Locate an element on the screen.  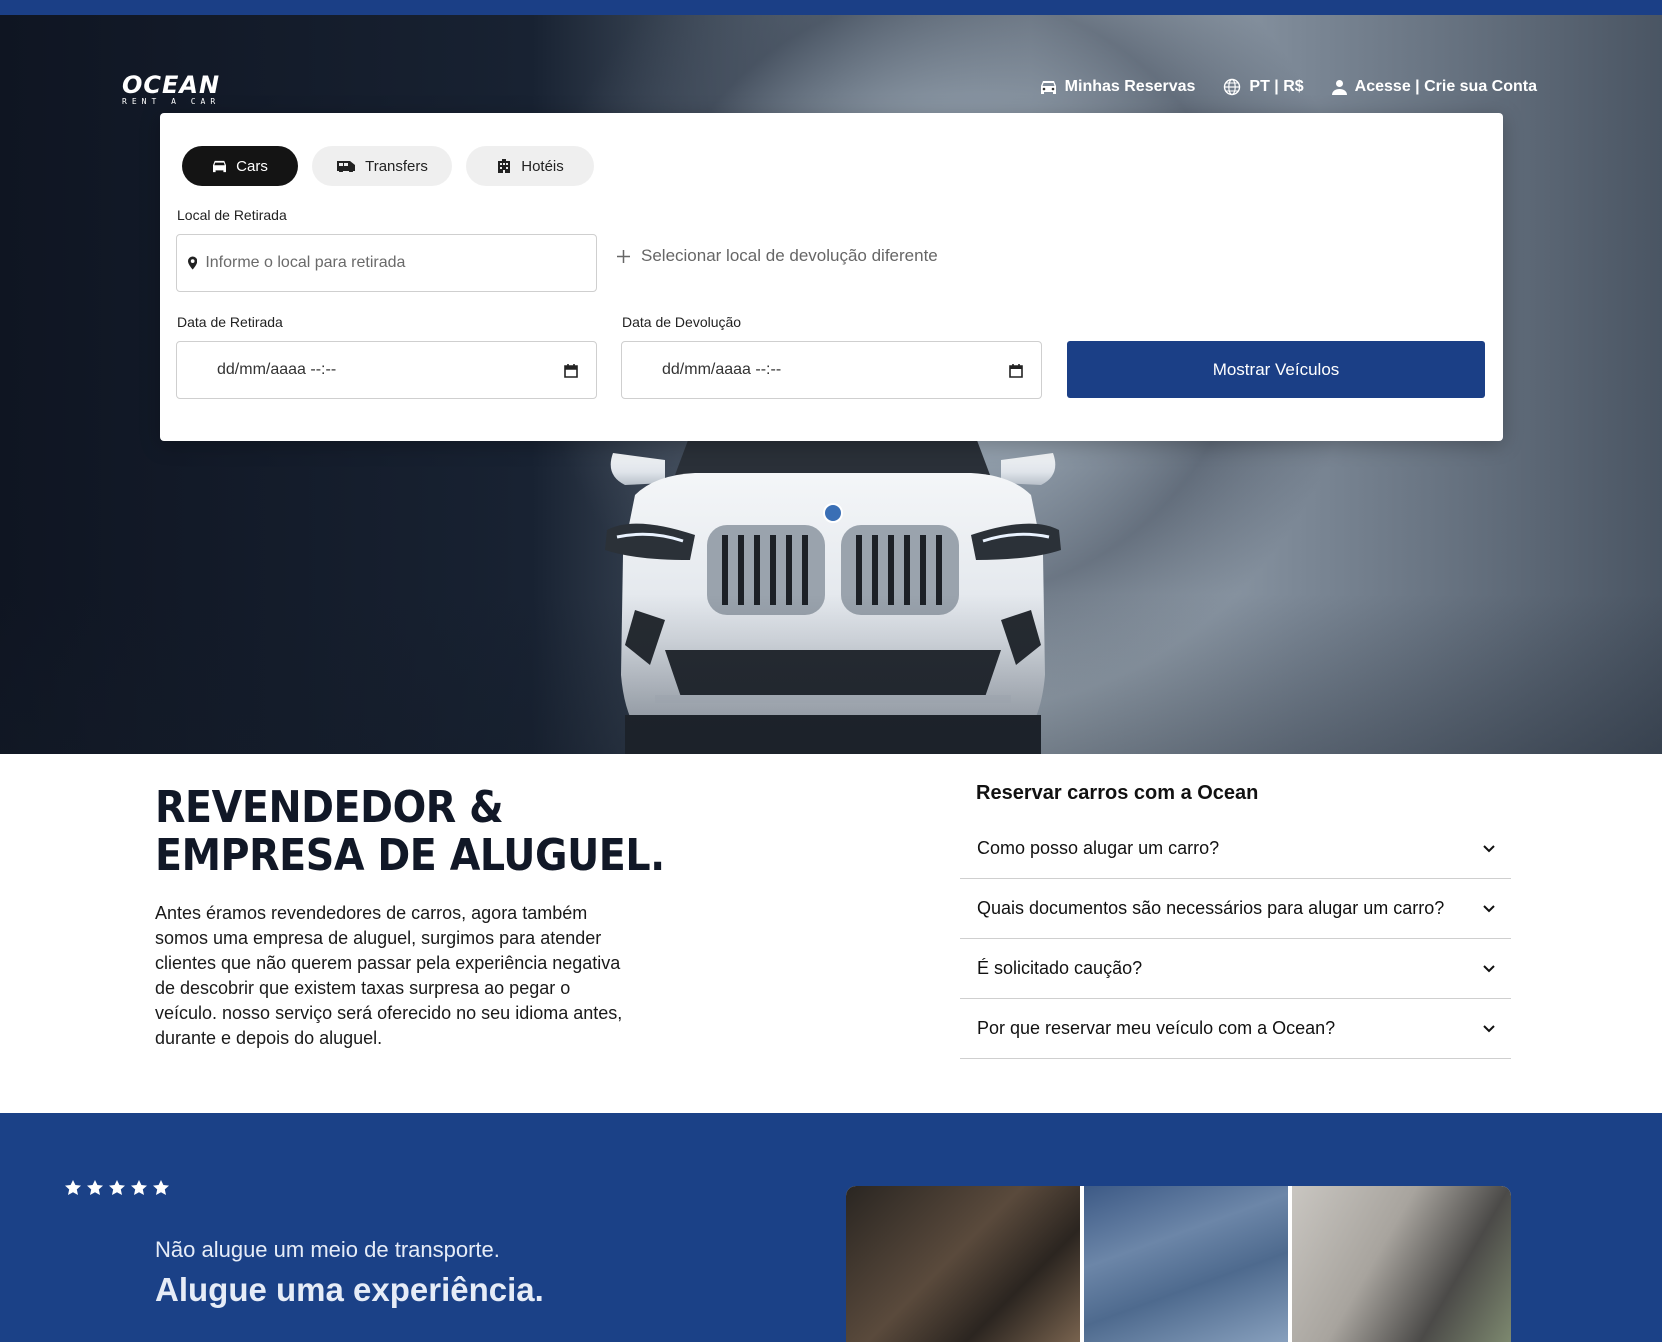
tab-hotels: Hotéis is located at coordinates (530, 166).